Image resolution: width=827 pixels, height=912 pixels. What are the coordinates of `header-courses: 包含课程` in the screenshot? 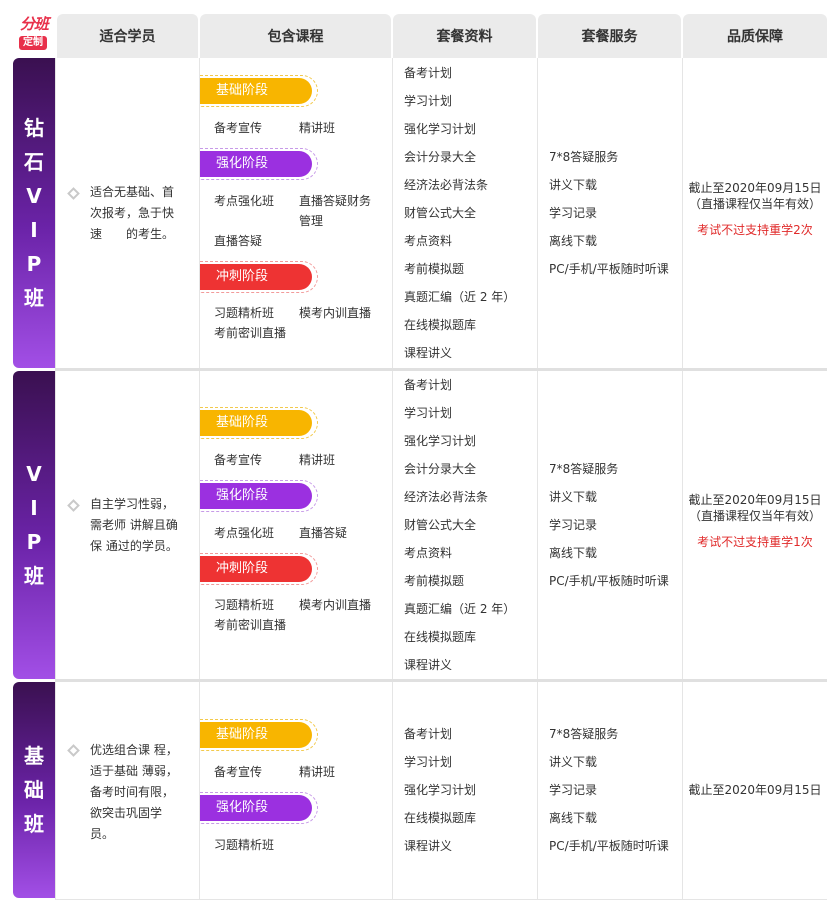 It's located at (295, 36).